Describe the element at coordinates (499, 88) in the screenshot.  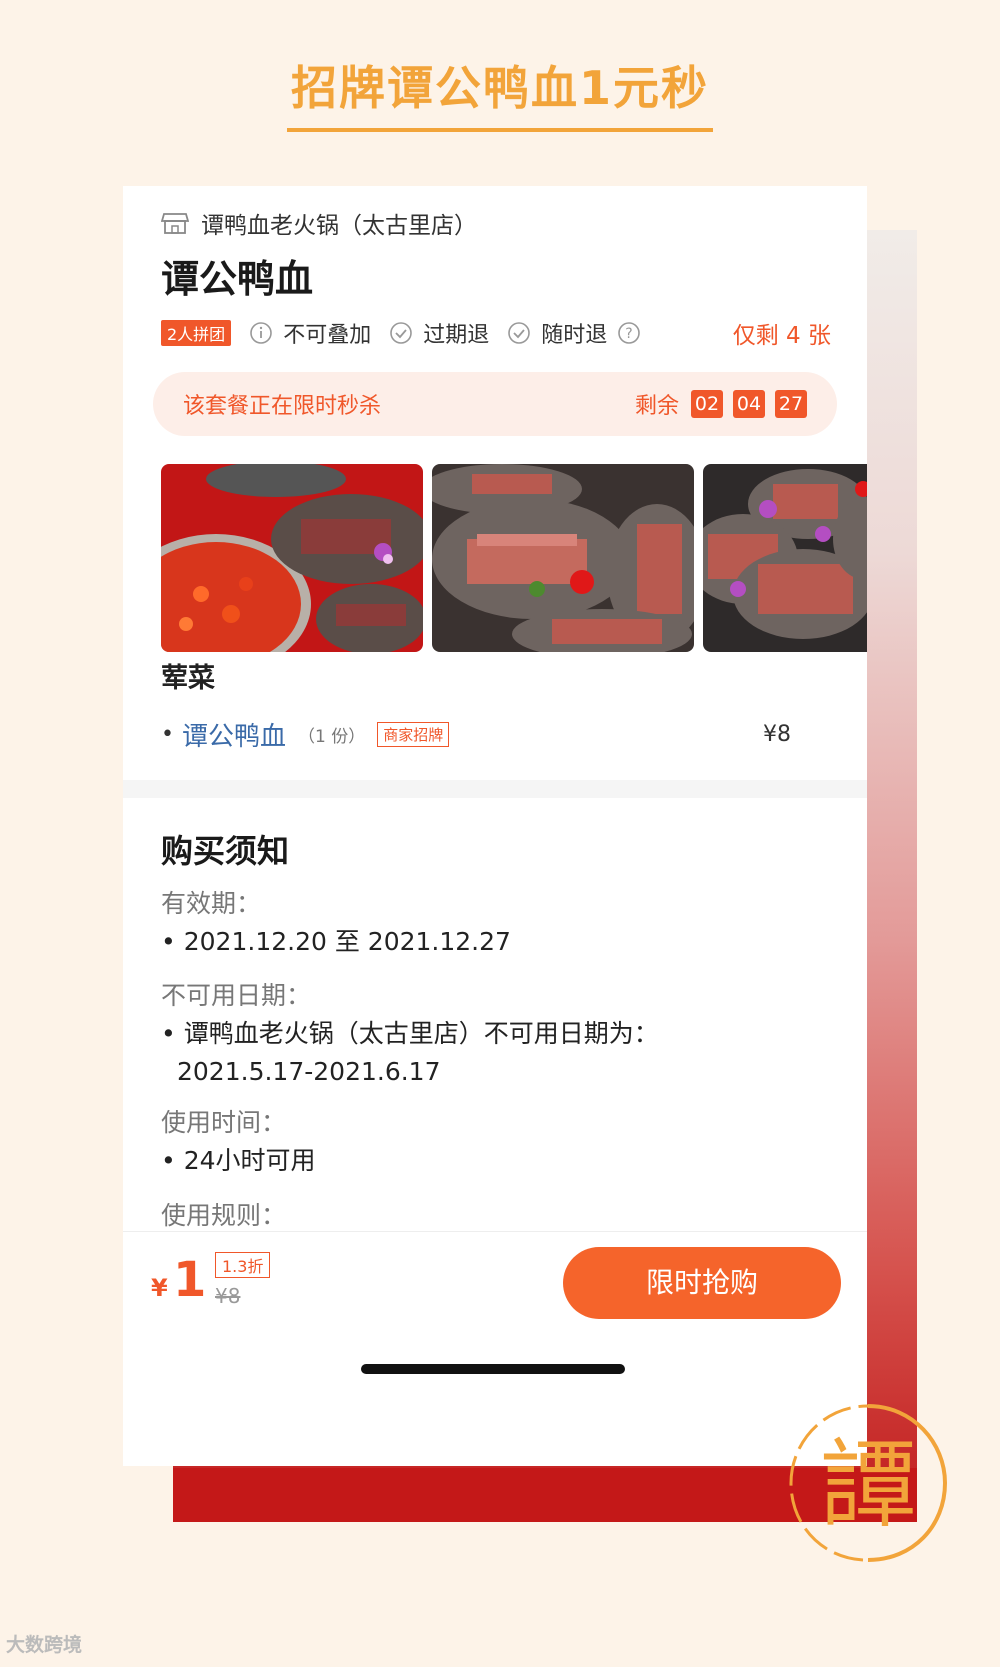
I see `banner-title: 招牌谭公鸭血1元秒` at that location.